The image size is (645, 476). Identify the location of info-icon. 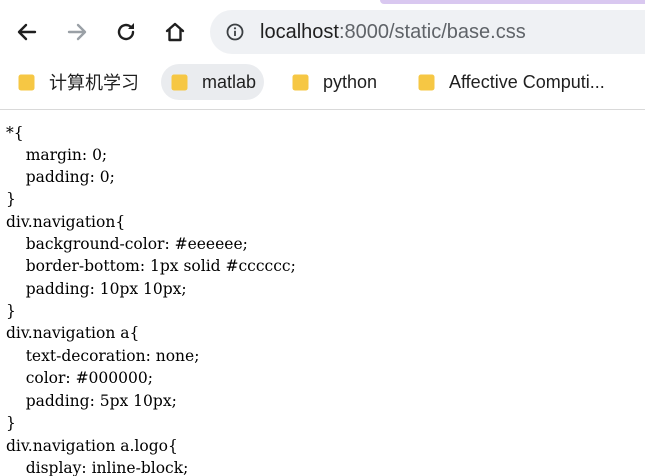
(235, 32).